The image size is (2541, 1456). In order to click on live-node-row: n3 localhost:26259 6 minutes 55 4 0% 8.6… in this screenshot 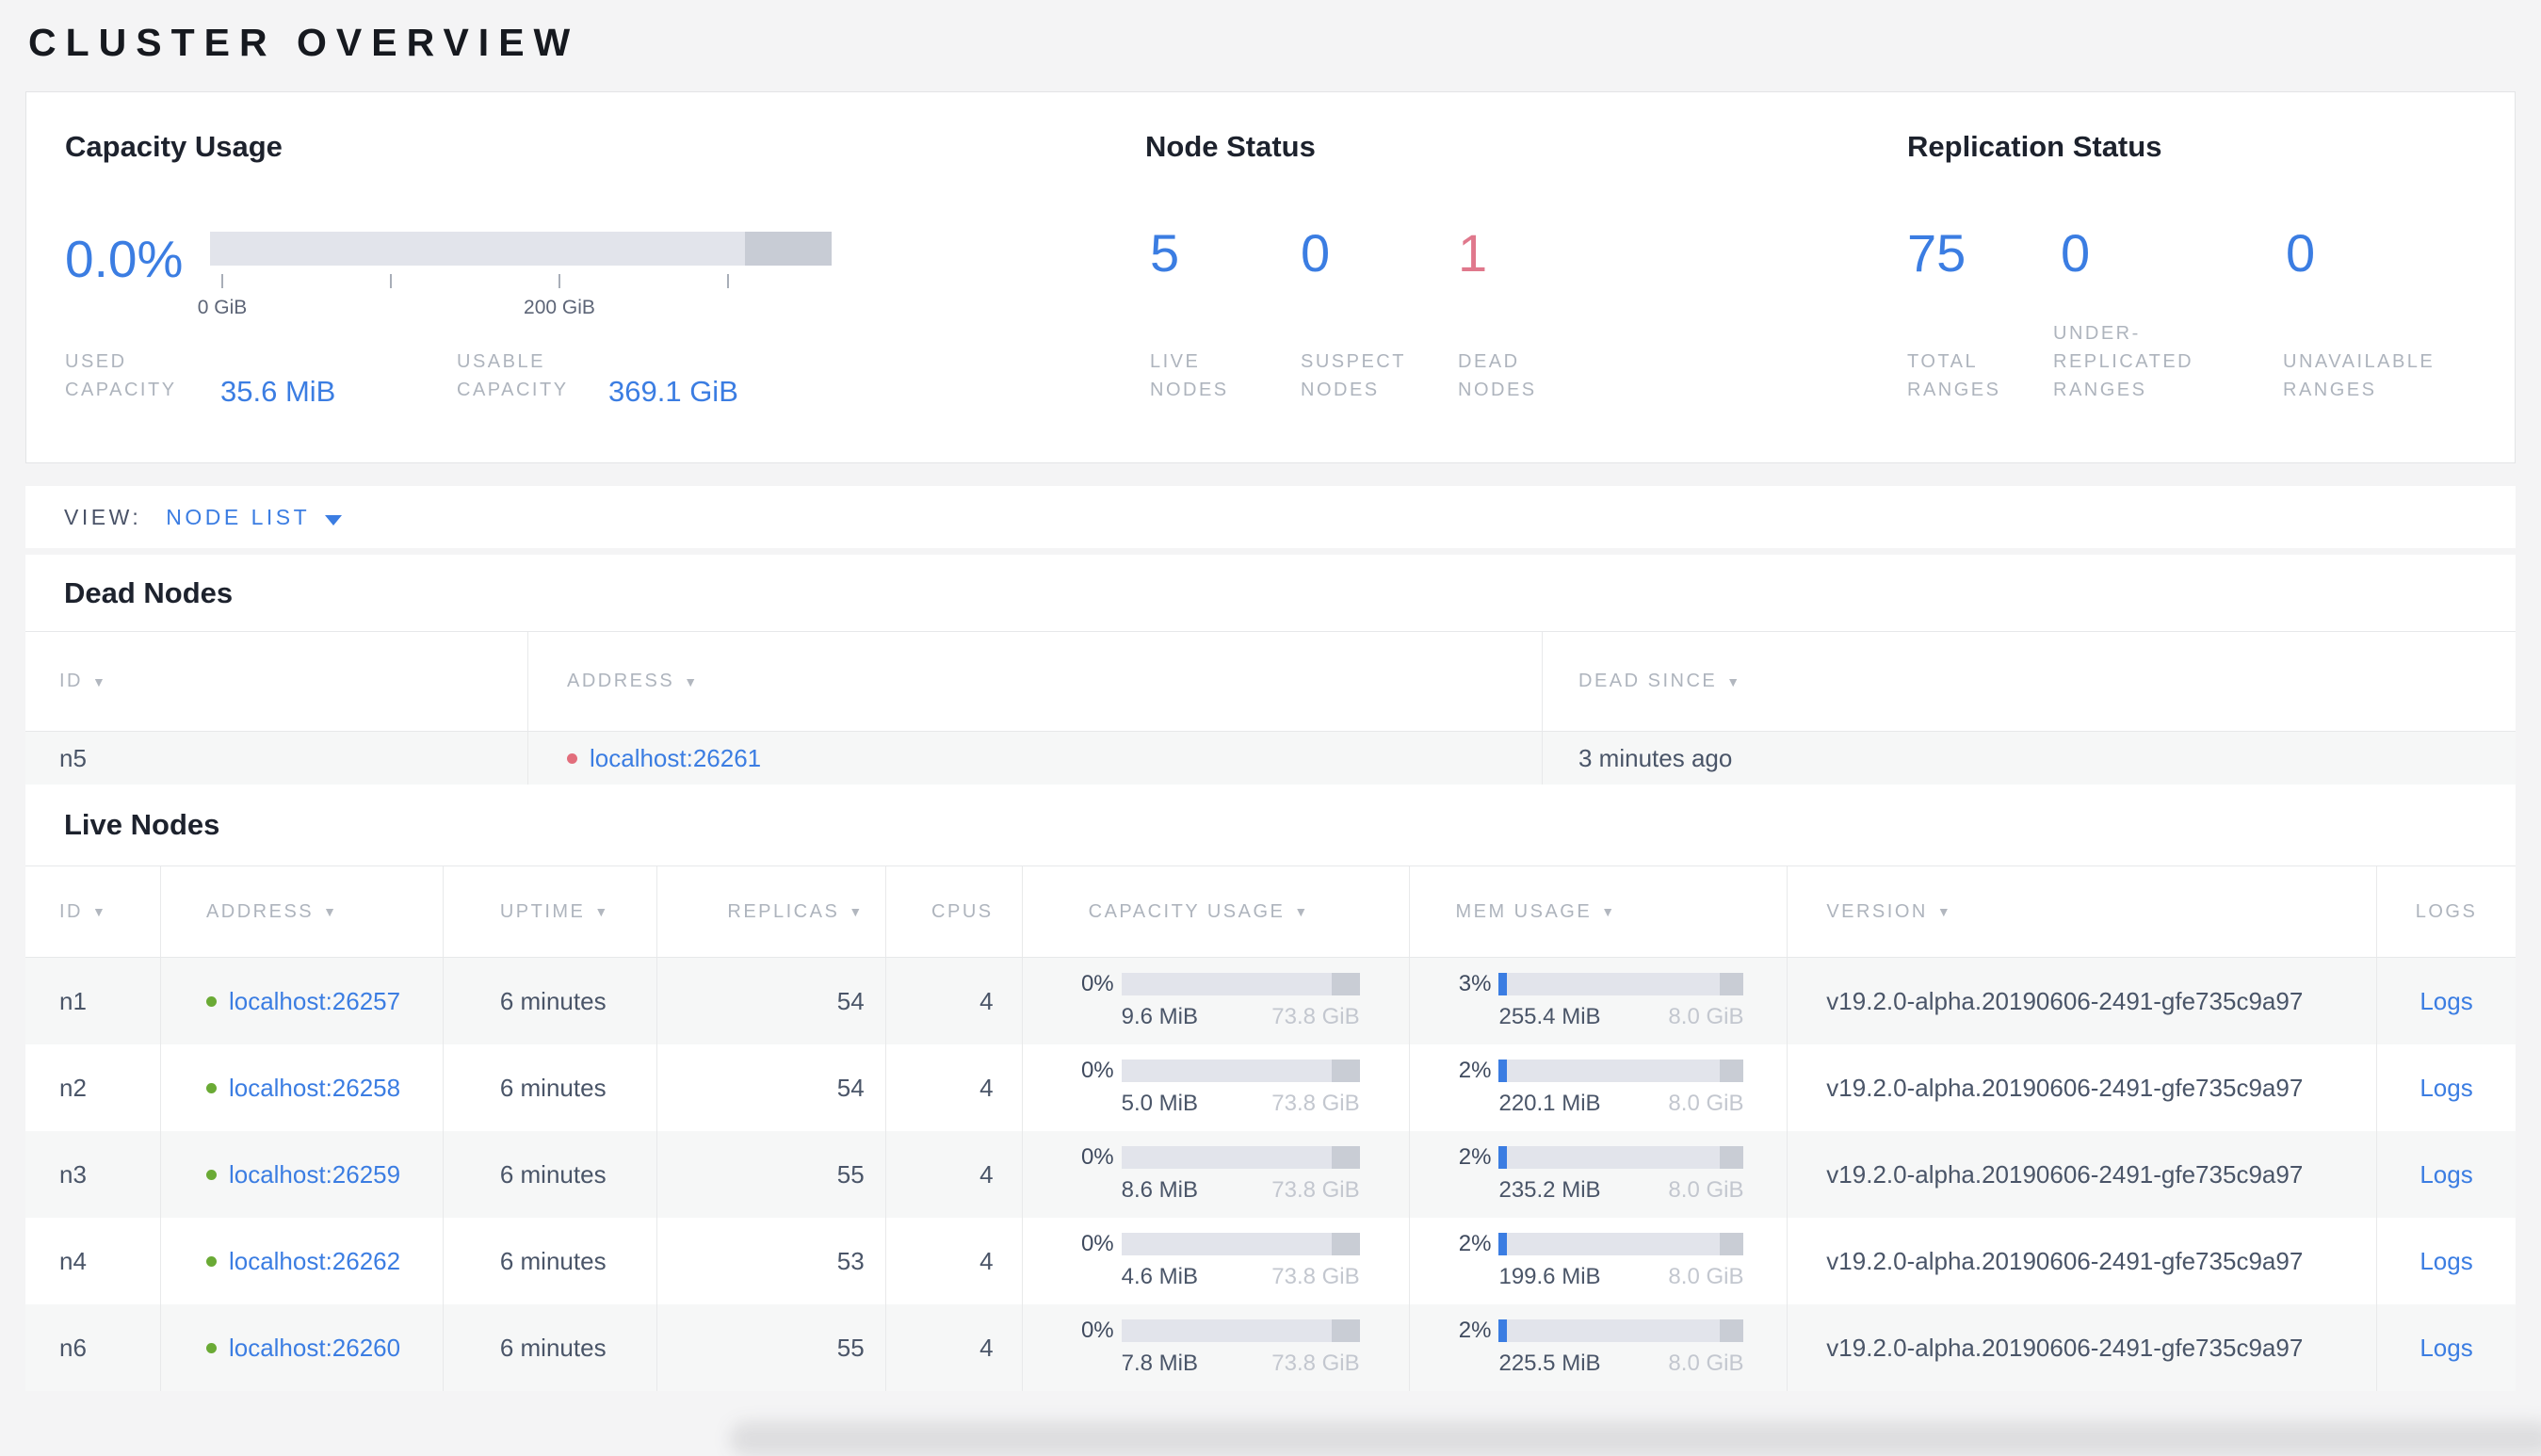, I will do `click(1270, 1174)`.